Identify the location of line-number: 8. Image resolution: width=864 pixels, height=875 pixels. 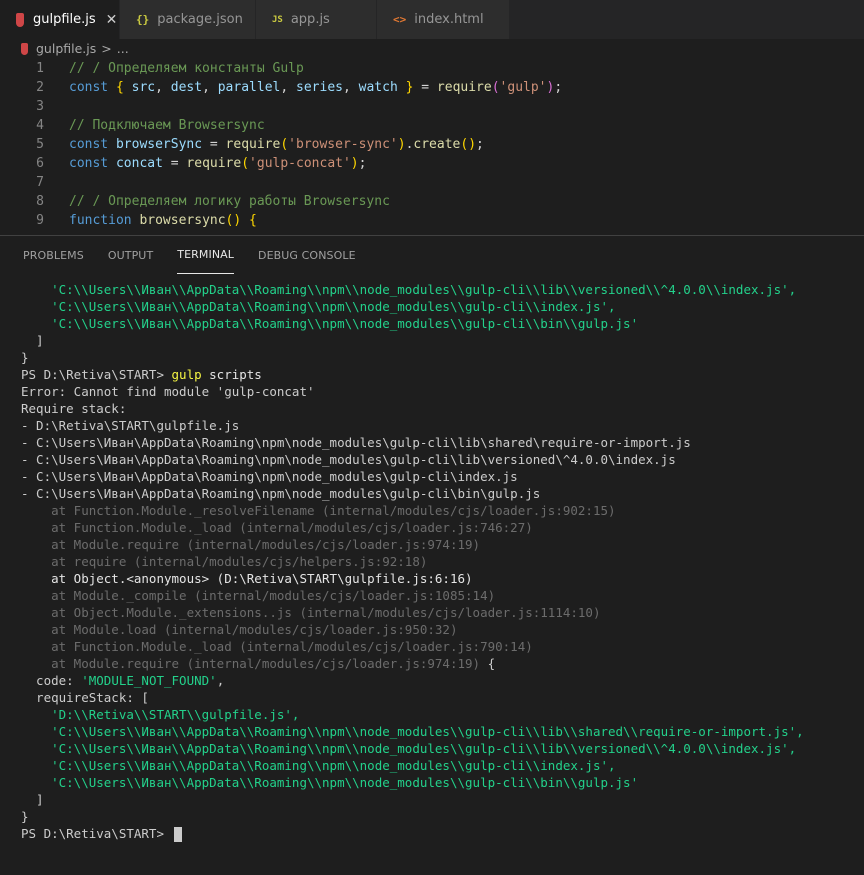
(40, 201).